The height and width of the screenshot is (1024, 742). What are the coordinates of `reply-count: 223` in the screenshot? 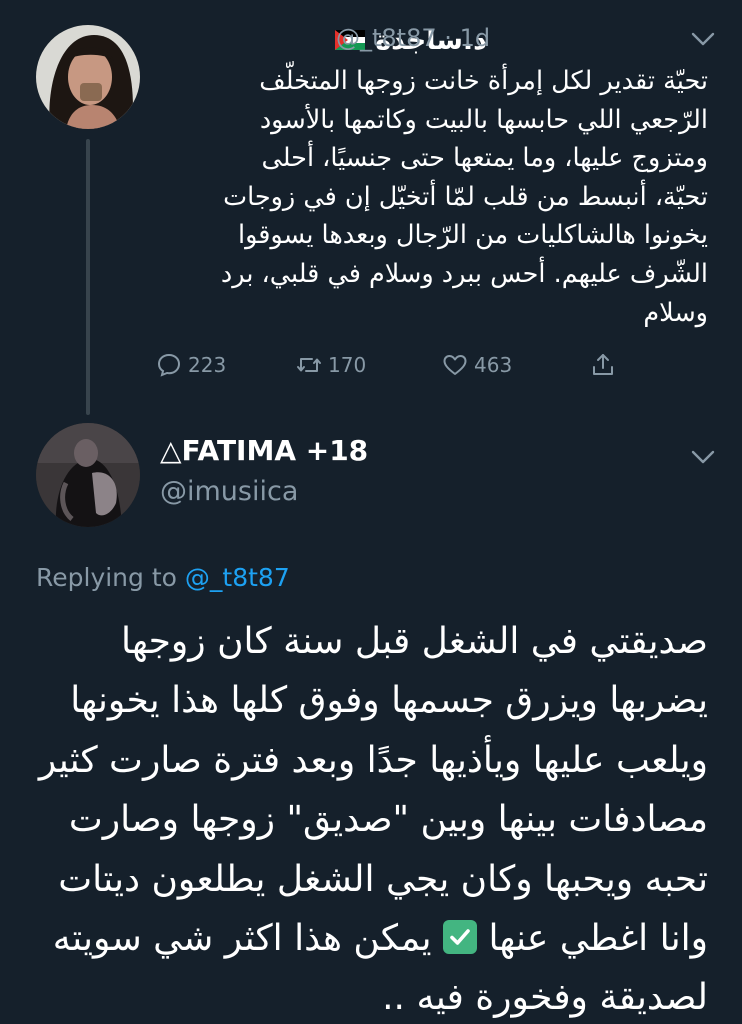 It's located at (207, 365).